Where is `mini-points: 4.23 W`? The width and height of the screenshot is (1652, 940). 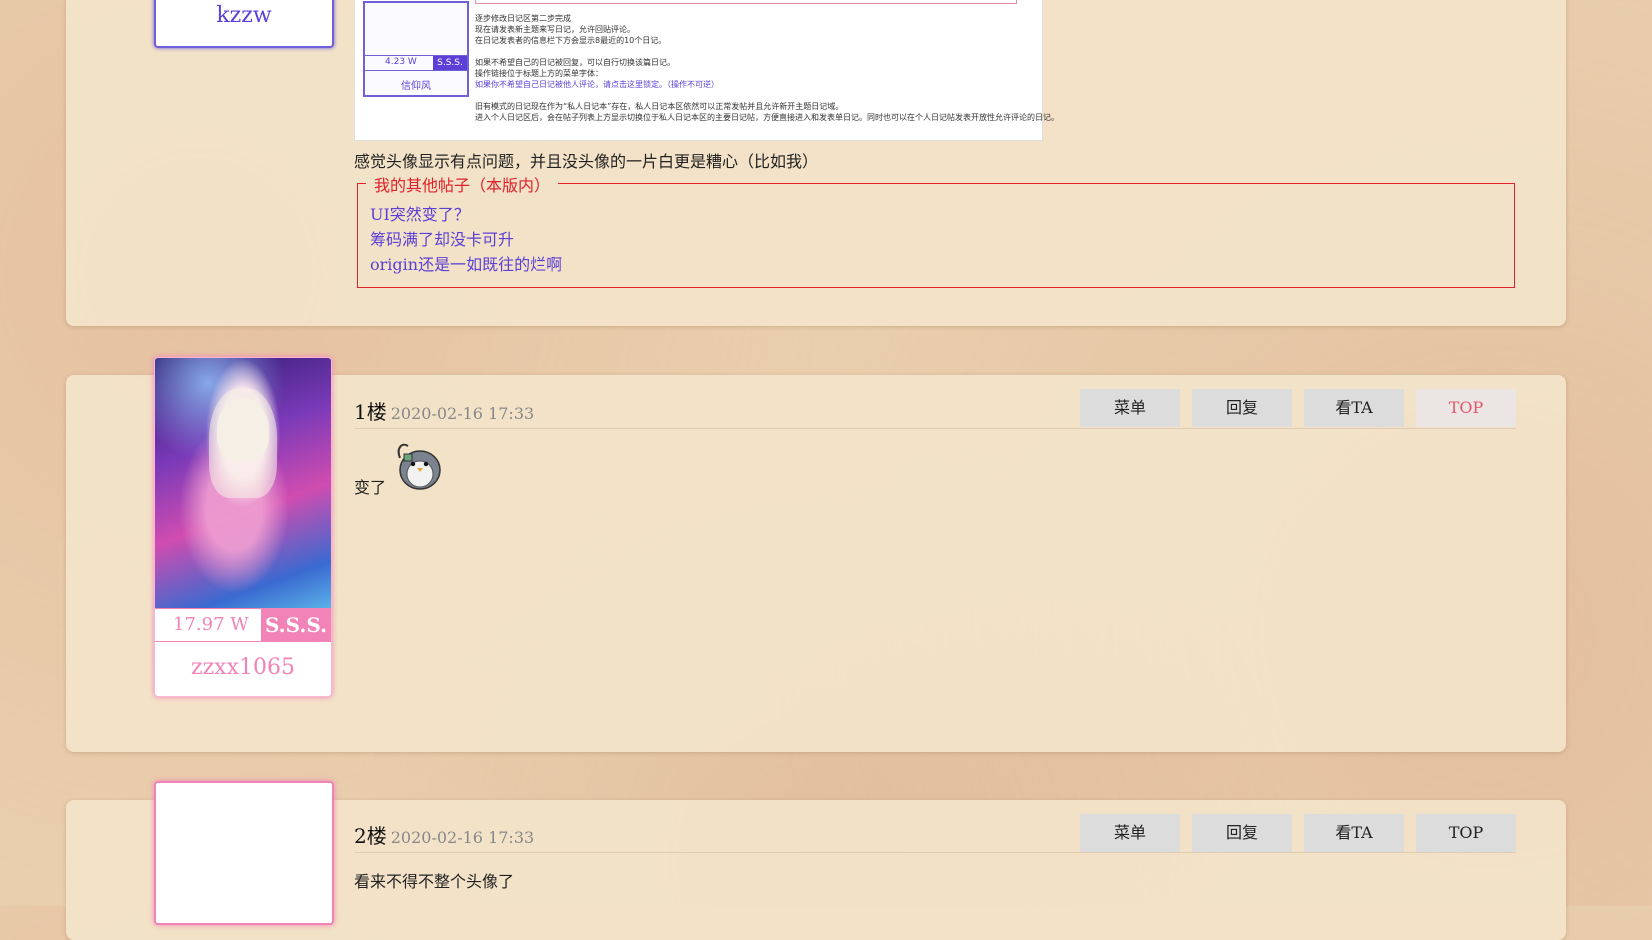
mini-points: 4.23 W is located at coordinates (401, 62).